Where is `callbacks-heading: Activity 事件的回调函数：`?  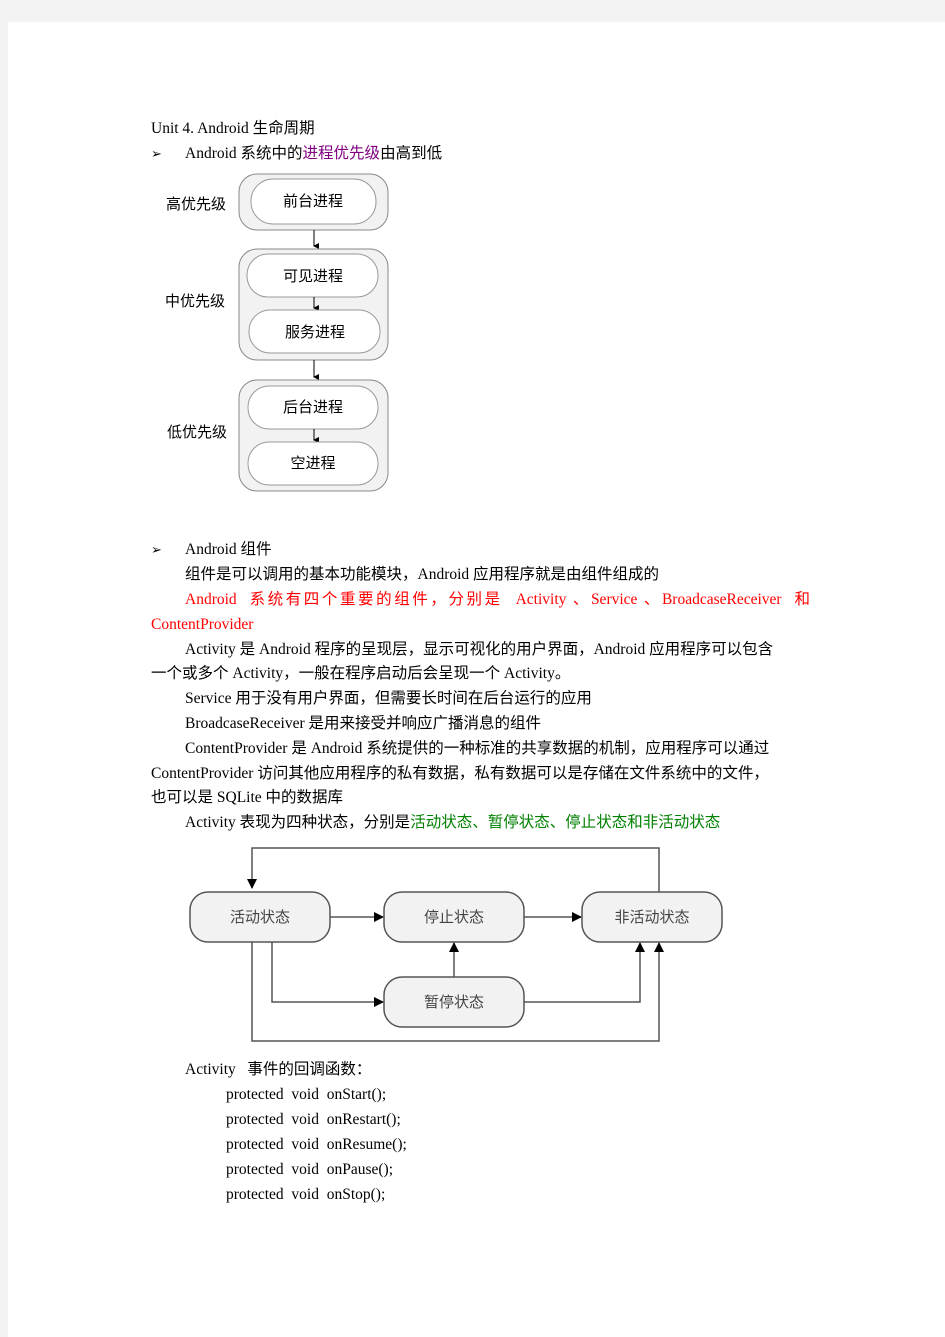 callbacks-heading: Activity 事件的回调函数： is located at coordinates (278, 1069).